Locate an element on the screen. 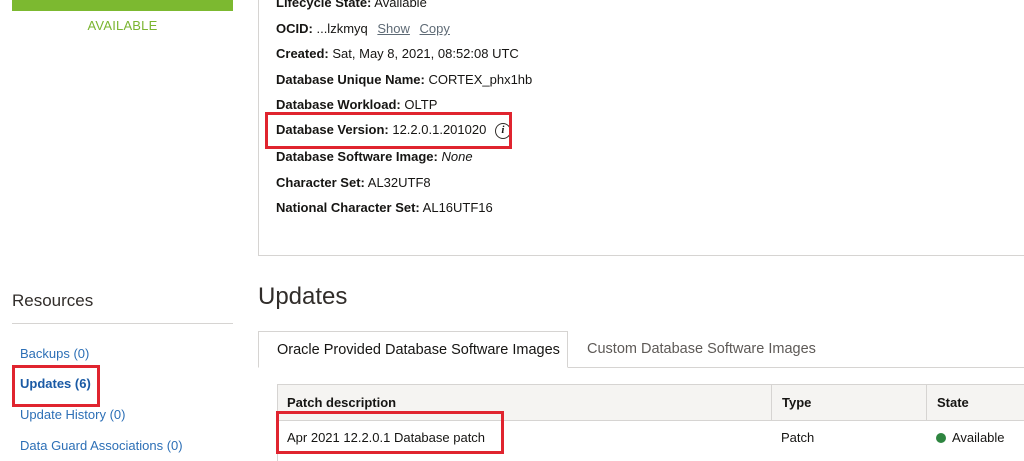 Image resolution: width=1024 pixels, height=461 pixels. resources-divider is located at coordinates (122, 323).